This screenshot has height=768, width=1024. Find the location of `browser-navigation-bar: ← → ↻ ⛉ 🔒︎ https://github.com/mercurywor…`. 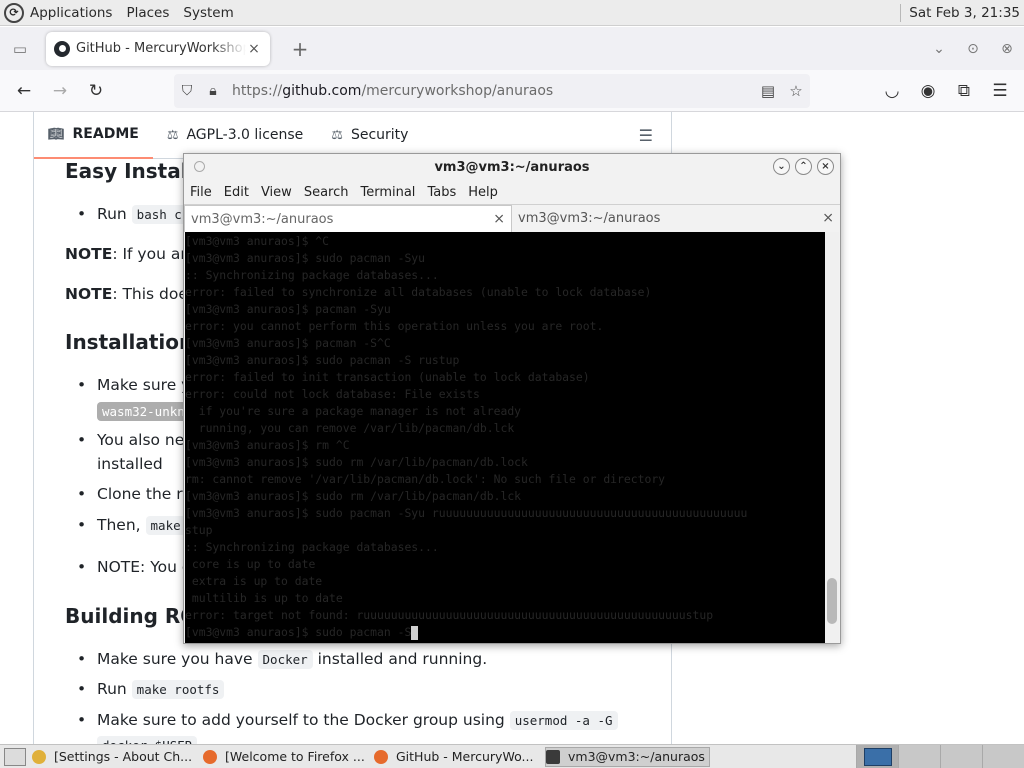

browser-navigation-bar: ← → ↻ ⛉ 🔒︎ https://github.com/mercurywor… is located at coordinates (512, 91).